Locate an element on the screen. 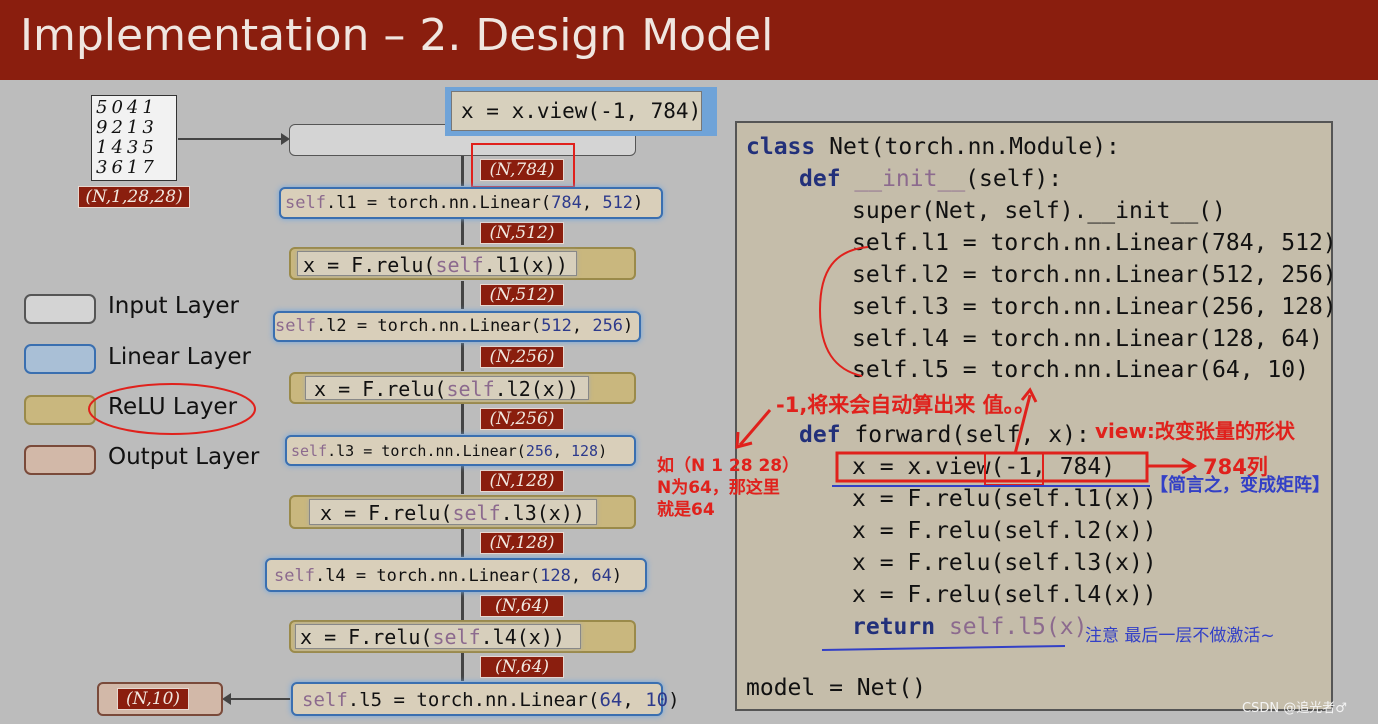 The width and height of the screenshot is (1378, 724). annotation-view-note: view:改变张量的形状 is located at coordinates (1195, 431).